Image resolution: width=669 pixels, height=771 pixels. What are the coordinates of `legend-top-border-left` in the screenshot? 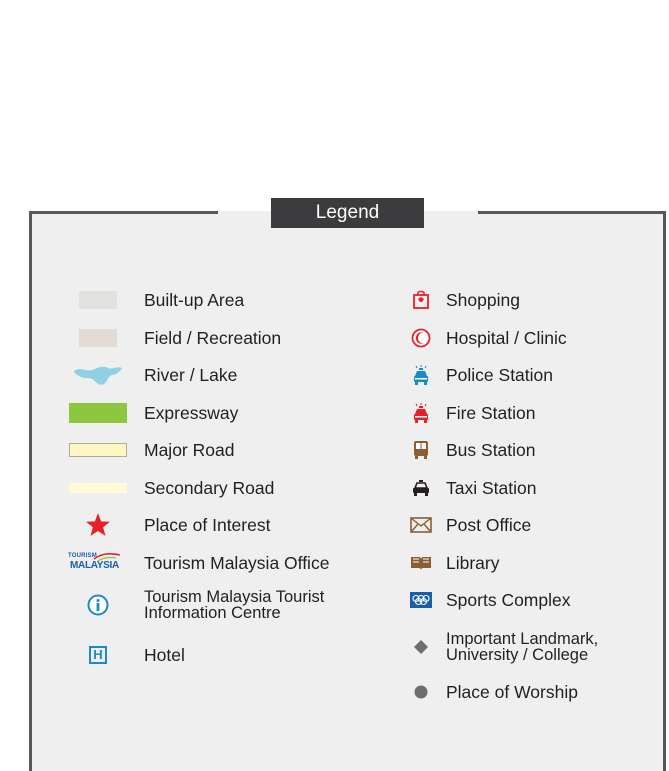 It's located at (123, 212).